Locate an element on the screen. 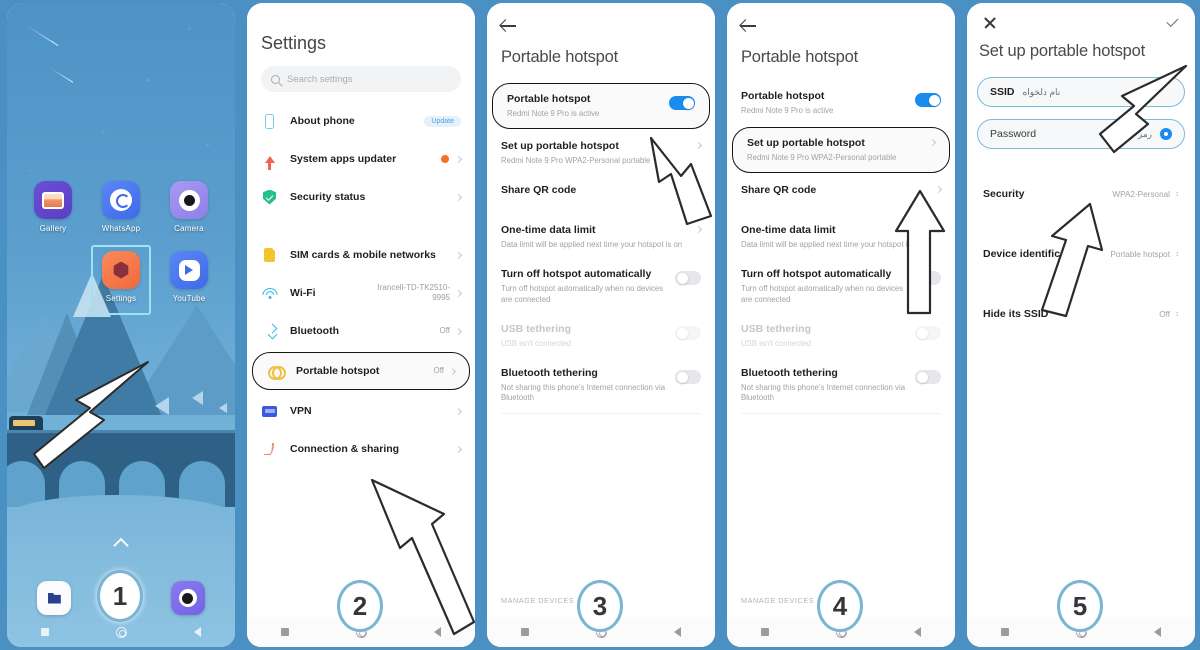  files-icon is located at coordinates (54, 598).